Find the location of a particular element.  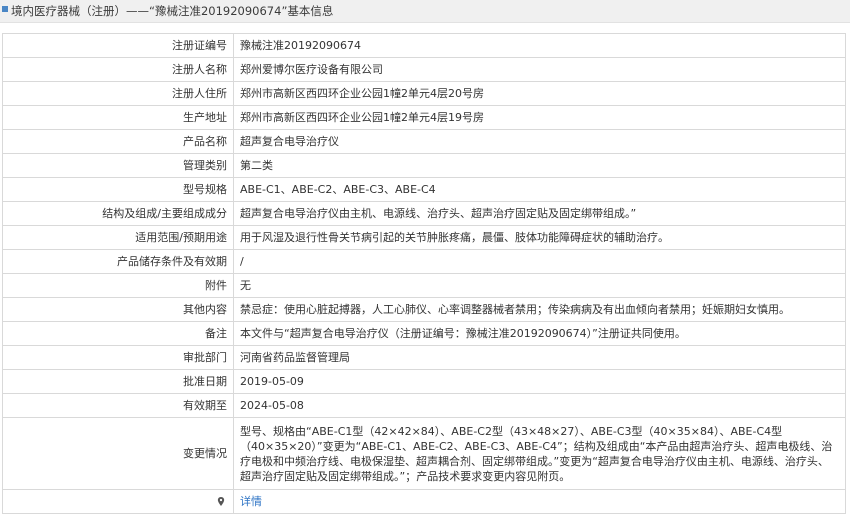

row-value: 超声复合电导治疗仪 is located at coordinates (539, 141).